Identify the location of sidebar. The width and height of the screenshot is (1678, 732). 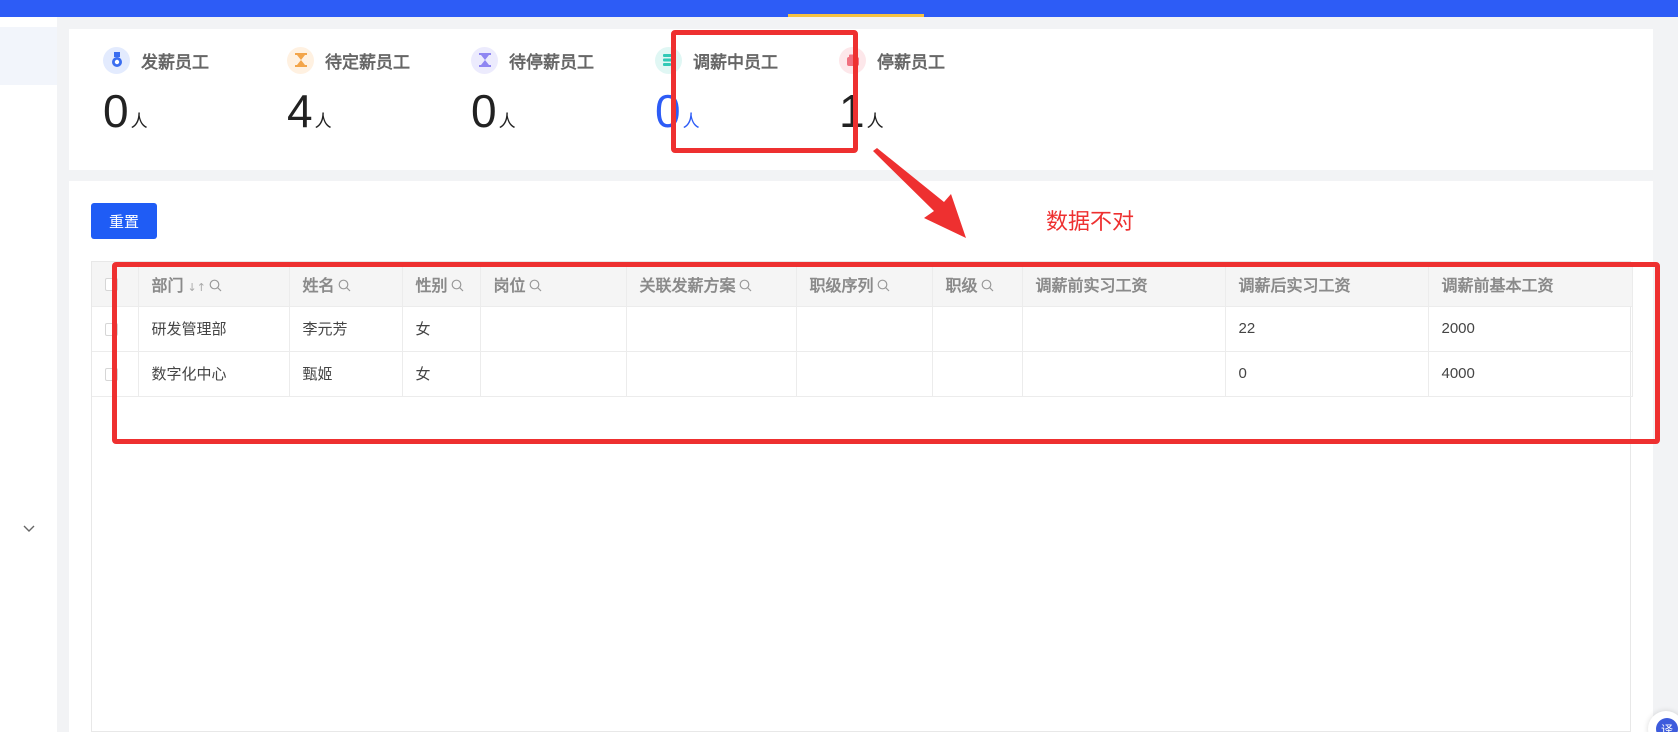
(28, 374).